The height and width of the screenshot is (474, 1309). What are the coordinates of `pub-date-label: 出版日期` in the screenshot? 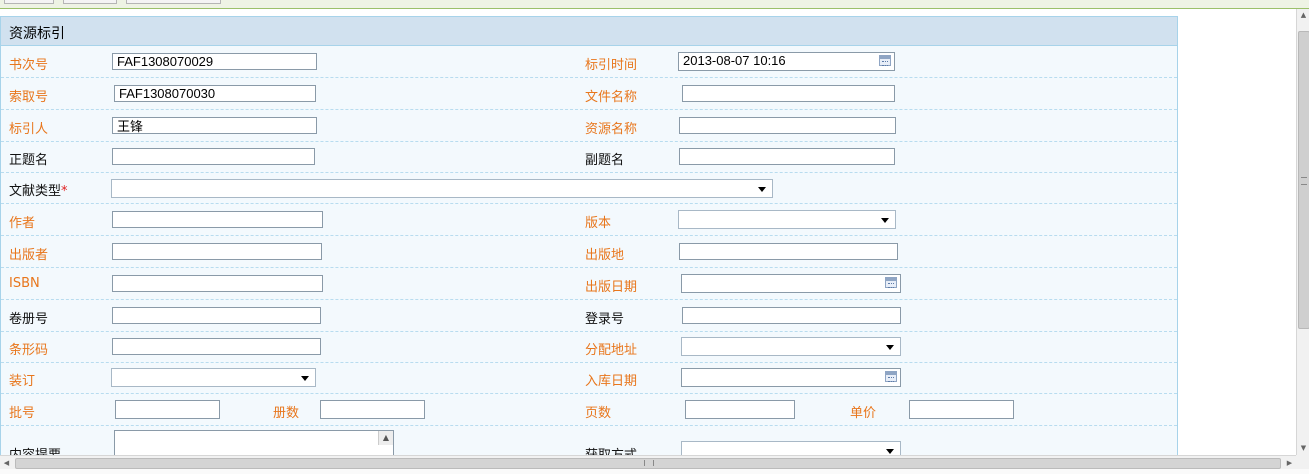 It's located at (611, 287).